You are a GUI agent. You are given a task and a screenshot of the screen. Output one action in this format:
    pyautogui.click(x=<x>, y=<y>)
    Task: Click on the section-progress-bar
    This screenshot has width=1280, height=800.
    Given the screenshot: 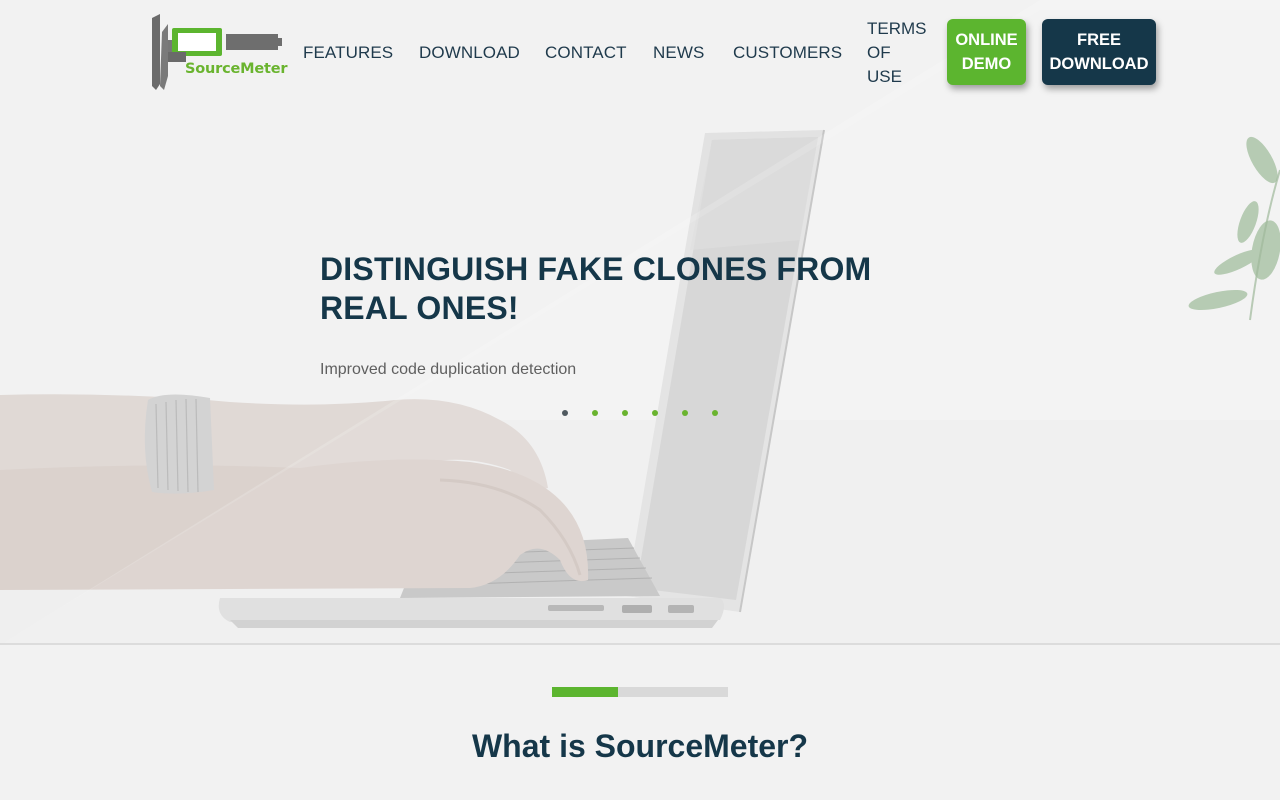 What is the action you would take?
    pyautogui.click(x=640, y=692)
    